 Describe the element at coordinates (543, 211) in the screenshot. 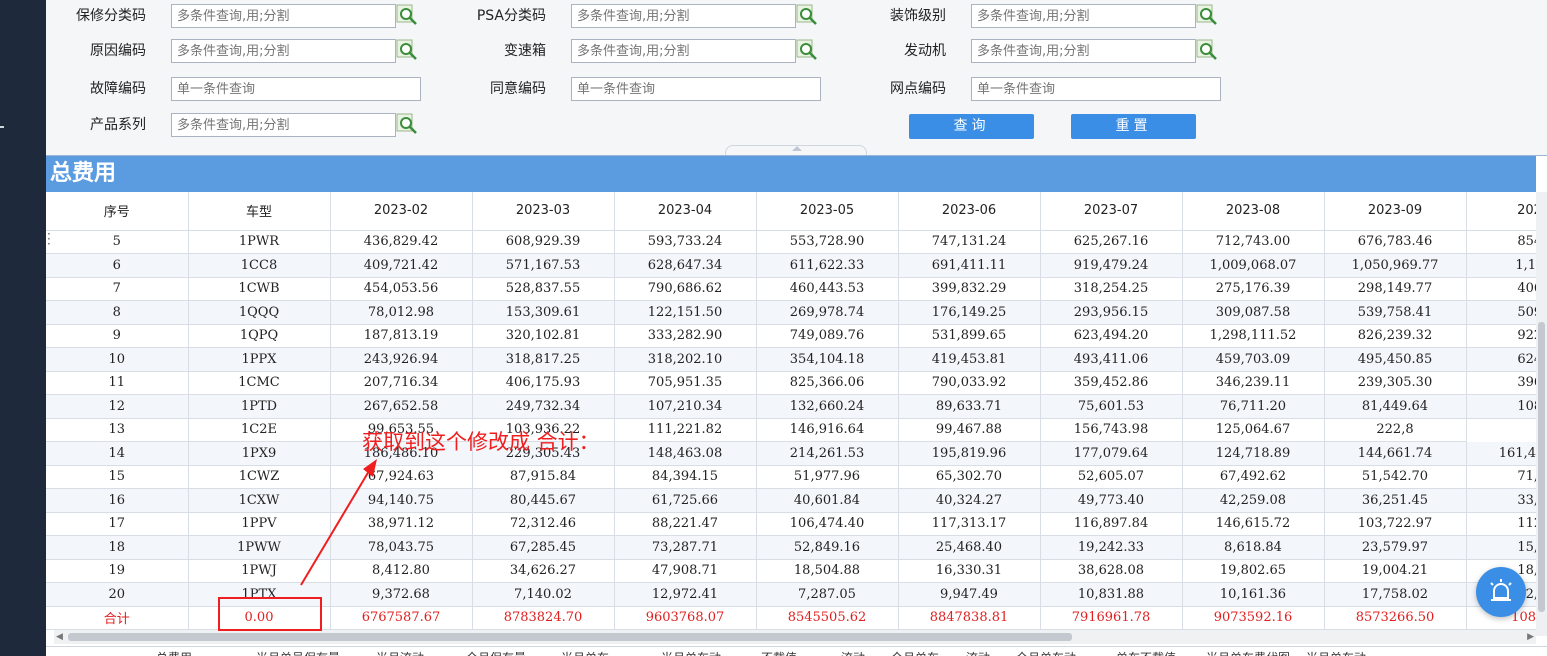

I see `column-header: 2023-03` at that location.